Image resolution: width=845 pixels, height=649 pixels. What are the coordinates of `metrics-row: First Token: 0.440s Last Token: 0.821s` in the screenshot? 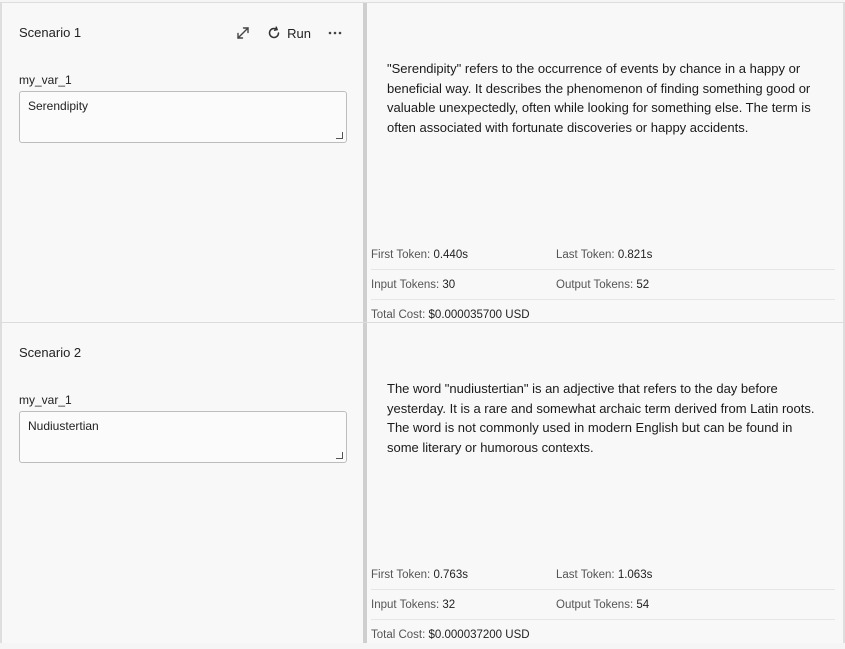 It's located at (603, 255).